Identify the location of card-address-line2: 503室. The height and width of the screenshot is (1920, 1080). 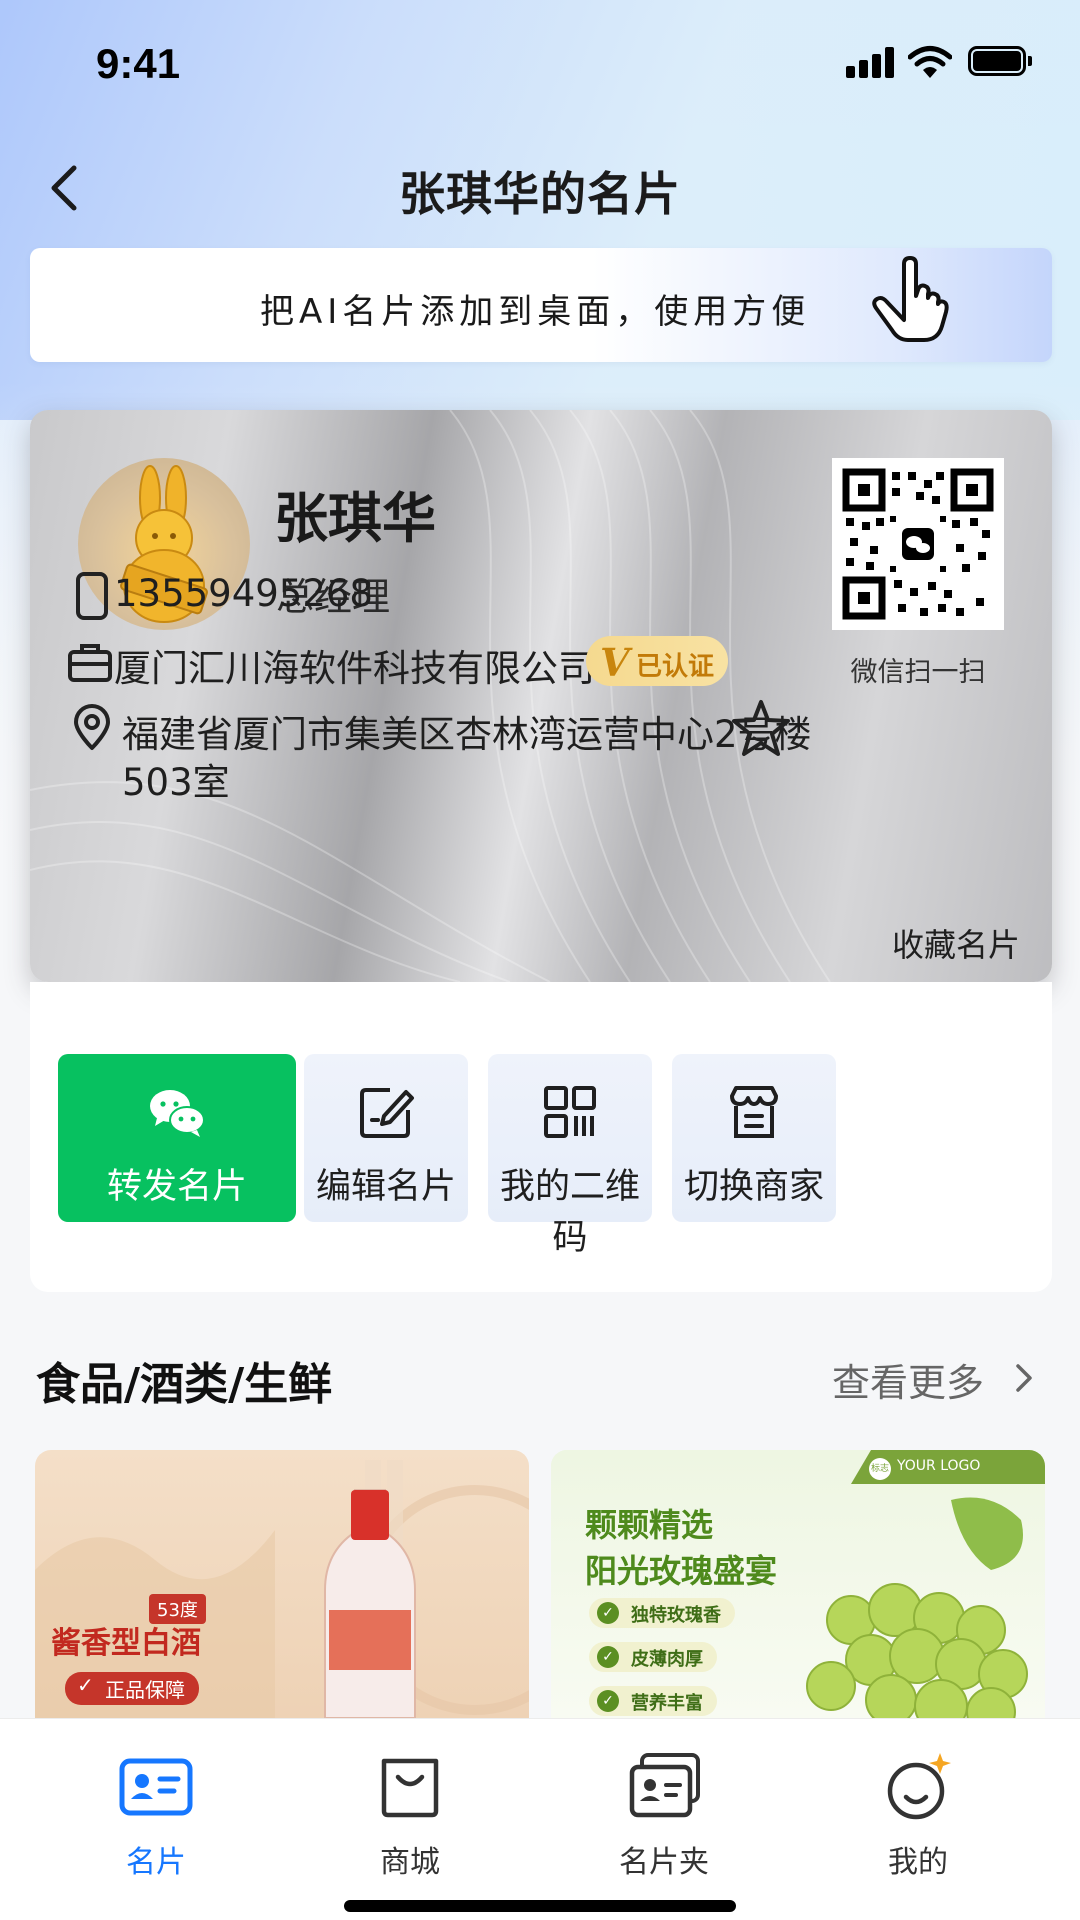
(176, 782).